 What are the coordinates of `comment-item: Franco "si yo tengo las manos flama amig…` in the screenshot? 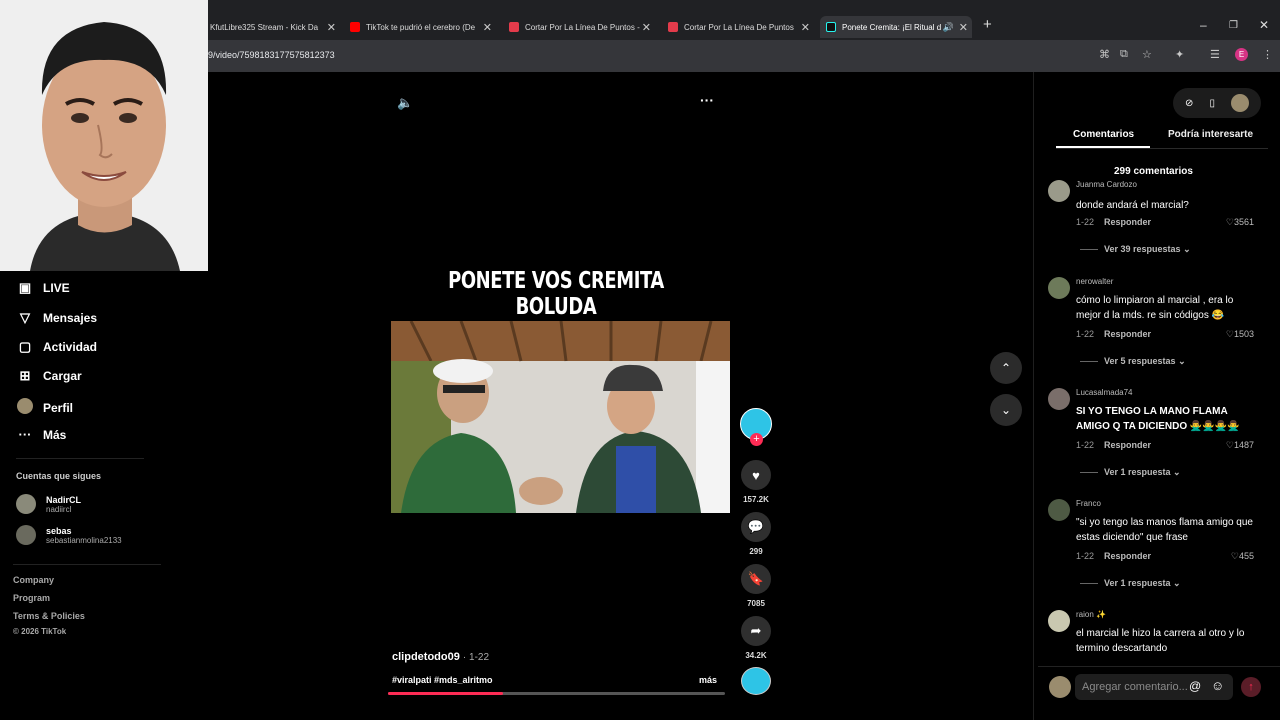 It's located at (1158, 546).